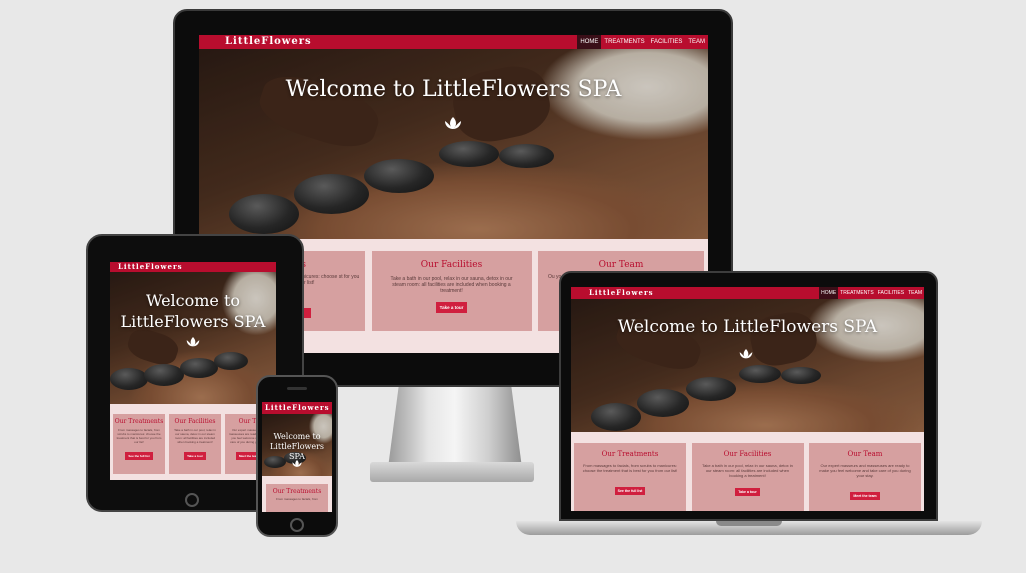  What do you see at coordinates (749, 523) in the screenshot?
I see `laptop-notch` at bounding box center [749, 523].